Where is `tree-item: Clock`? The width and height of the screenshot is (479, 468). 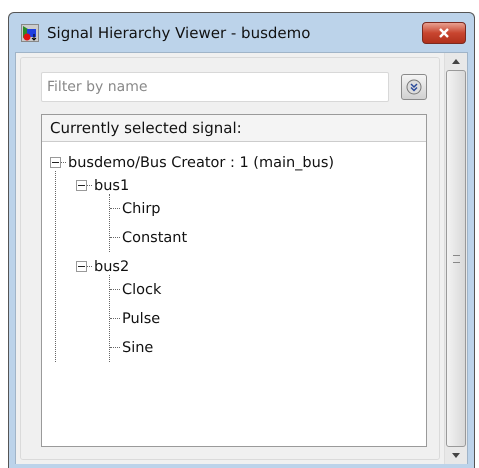 tree-item: Clock is located at coordinates (142, 290).